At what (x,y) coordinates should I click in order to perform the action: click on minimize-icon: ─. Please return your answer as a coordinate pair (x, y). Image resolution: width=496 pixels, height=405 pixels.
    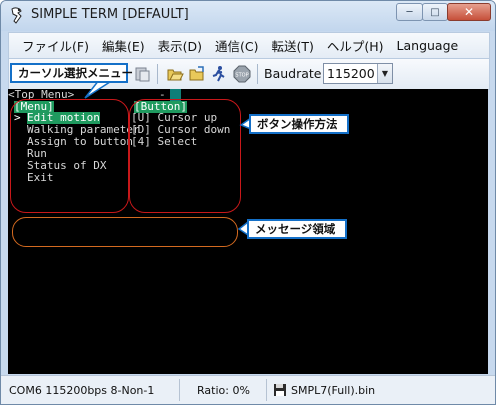
    Looking at the image, I should click on (409, 12).